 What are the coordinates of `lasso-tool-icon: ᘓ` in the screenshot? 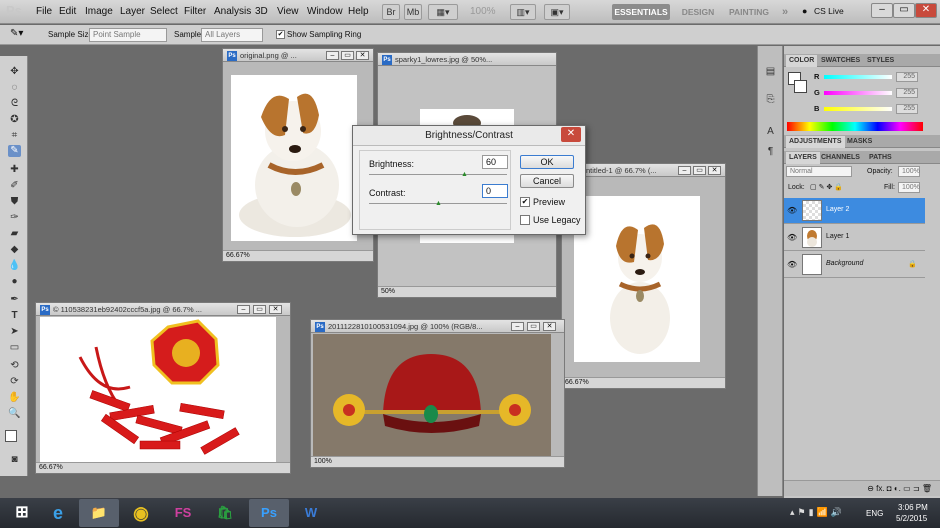 It's located at (14, 104).